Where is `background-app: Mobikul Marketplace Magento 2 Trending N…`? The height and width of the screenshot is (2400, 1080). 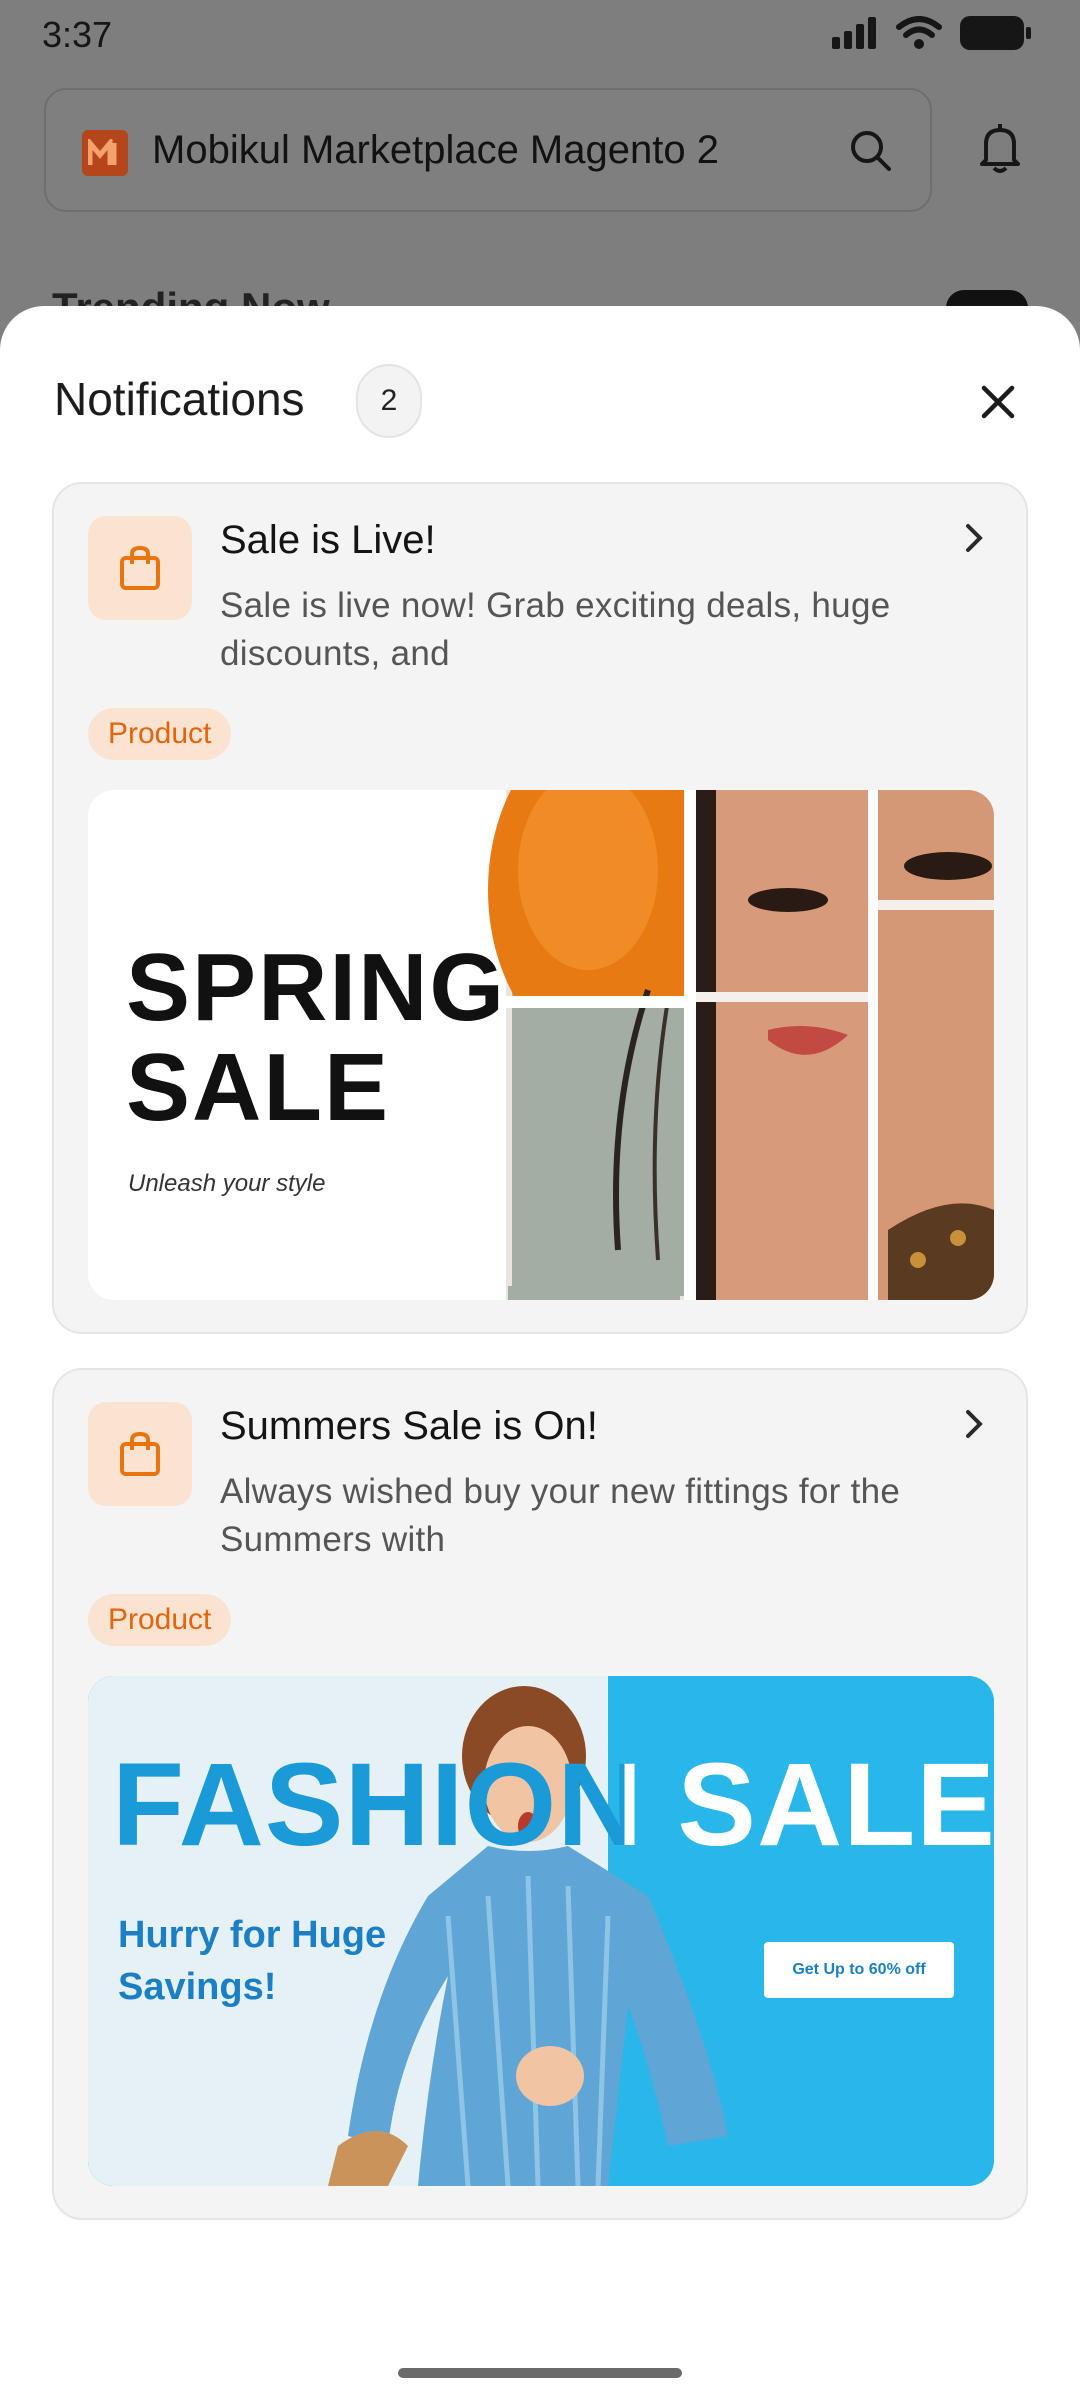 background-app: Mobikul Marketplace Magento 2 Trending N… is located at coordinates (540, 211).